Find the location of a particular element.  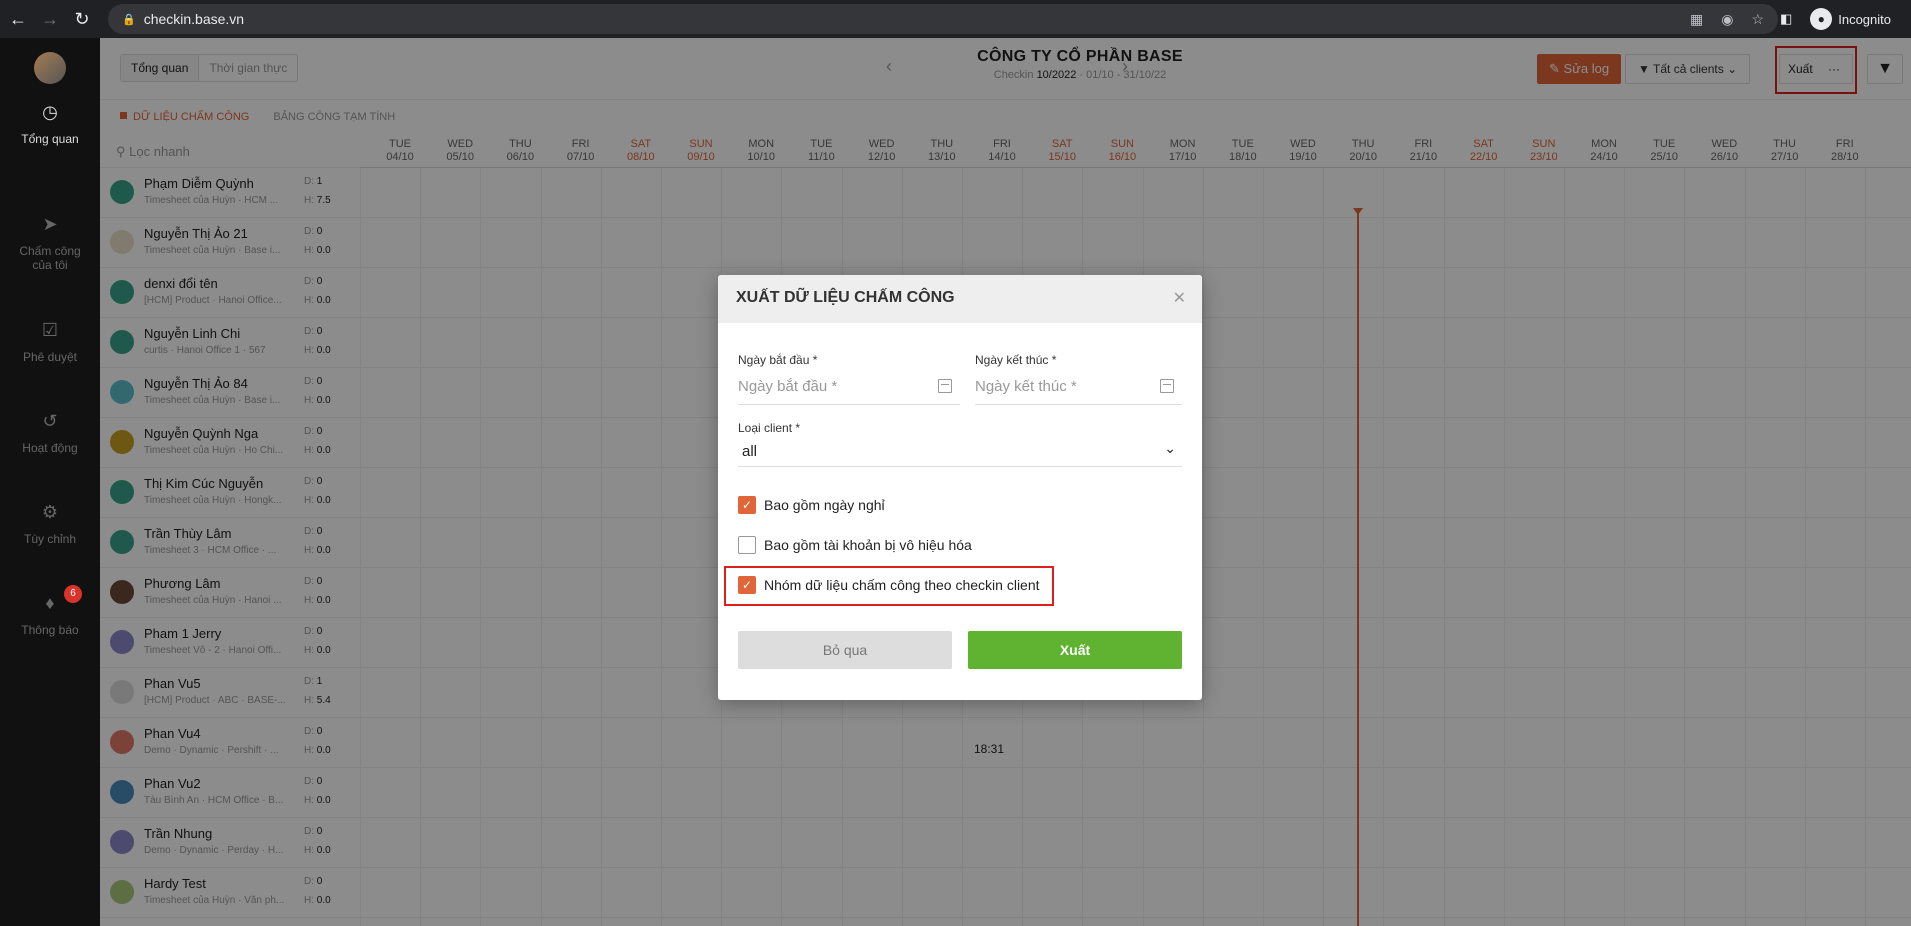

sidebar-item-label: Hoạt động is located at coordinates (50, 448).